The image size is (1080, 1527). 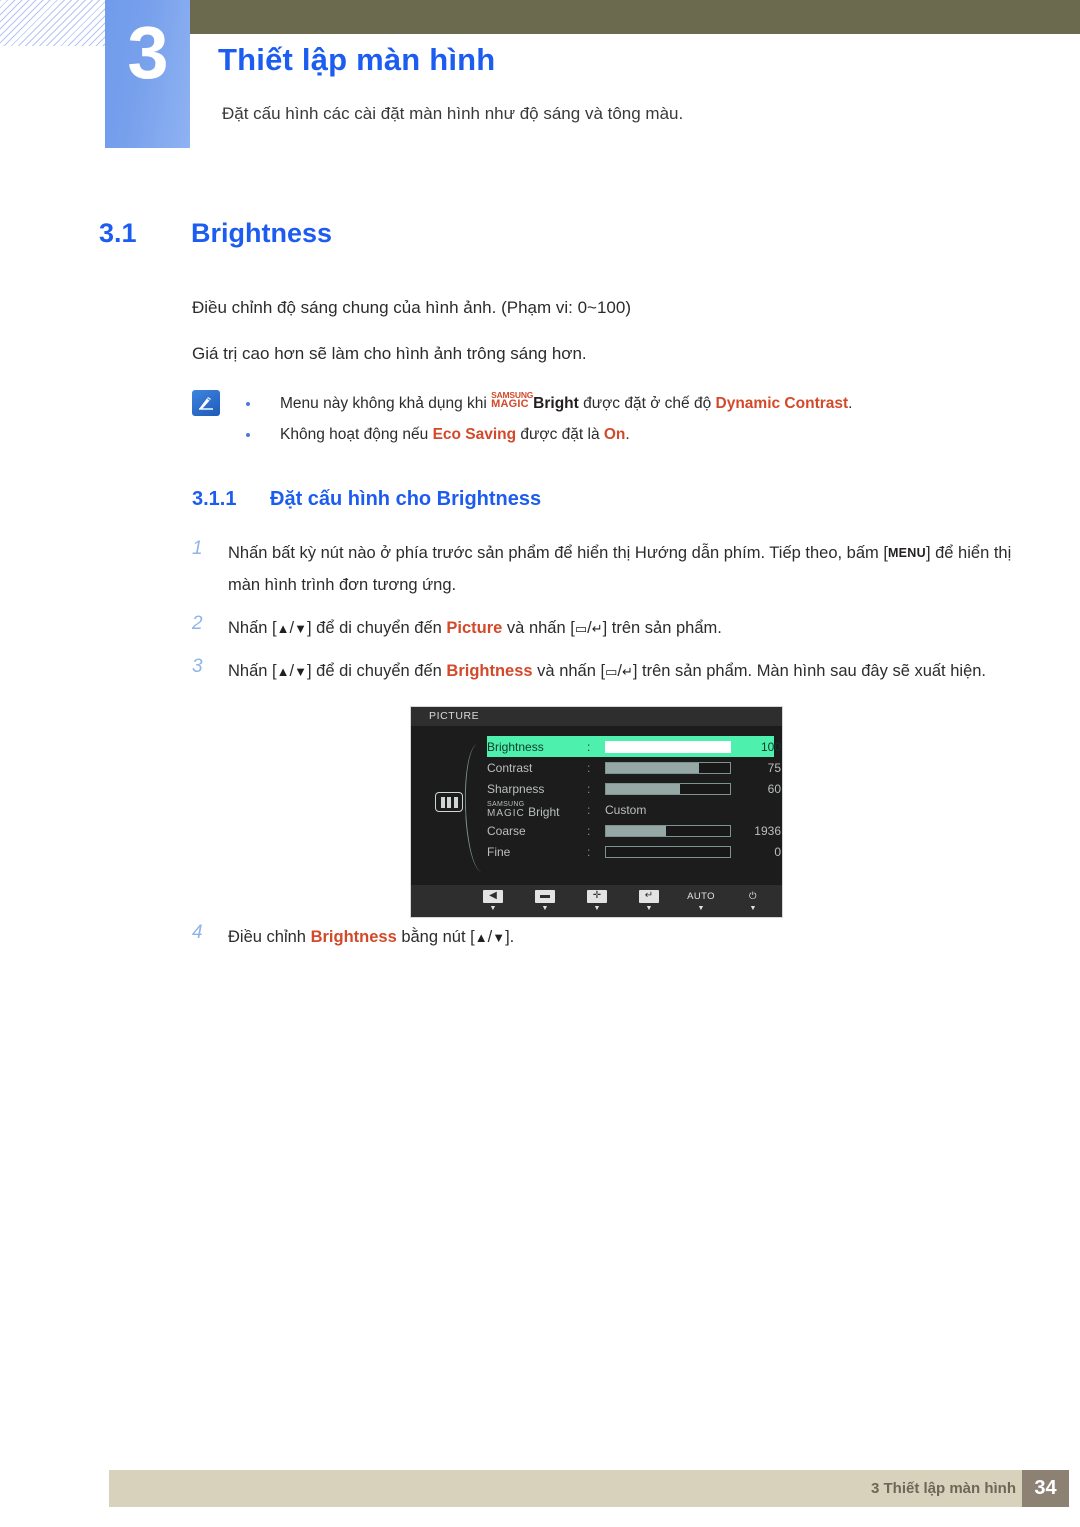 I want to click on osd-row-coarse: Coarse : 1936, so click(x=634, y=830).